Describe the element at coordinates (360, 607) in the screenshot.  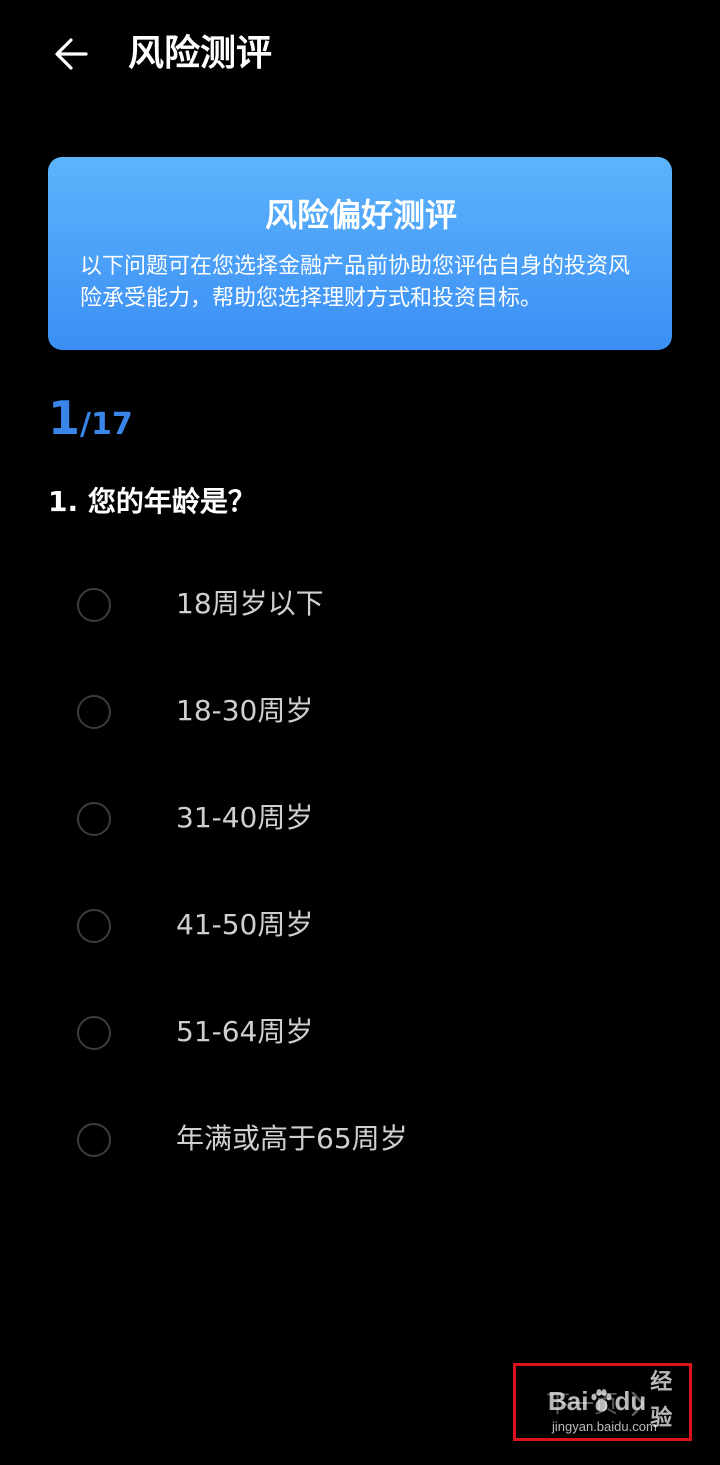
I see `option-under-18: 18周岁以下` at that location.